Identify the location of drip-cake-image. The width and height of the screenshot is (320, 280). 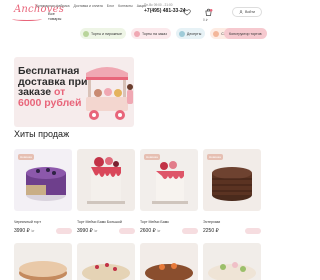
(106, 180).